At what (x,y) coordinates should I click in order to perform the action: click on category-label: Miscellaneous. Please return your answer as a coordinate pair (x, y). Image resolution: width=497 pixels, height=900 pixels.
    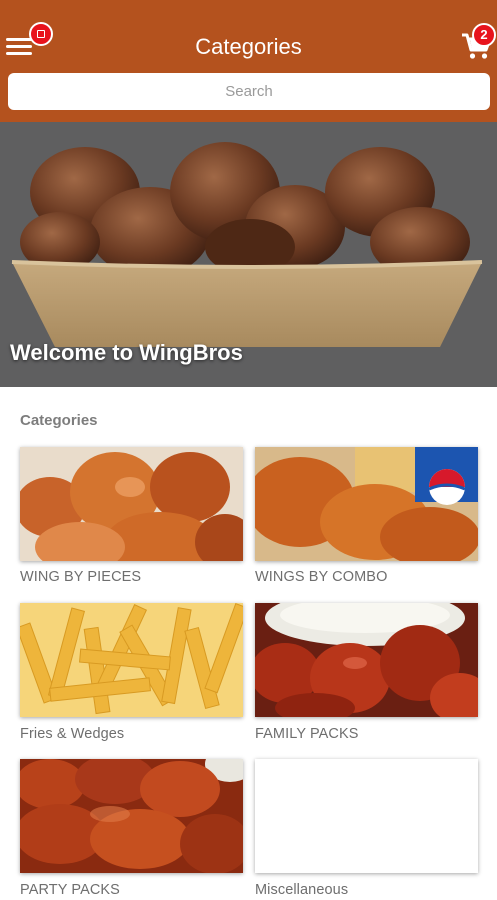
    Looking at the image, I should click on (301, 890).